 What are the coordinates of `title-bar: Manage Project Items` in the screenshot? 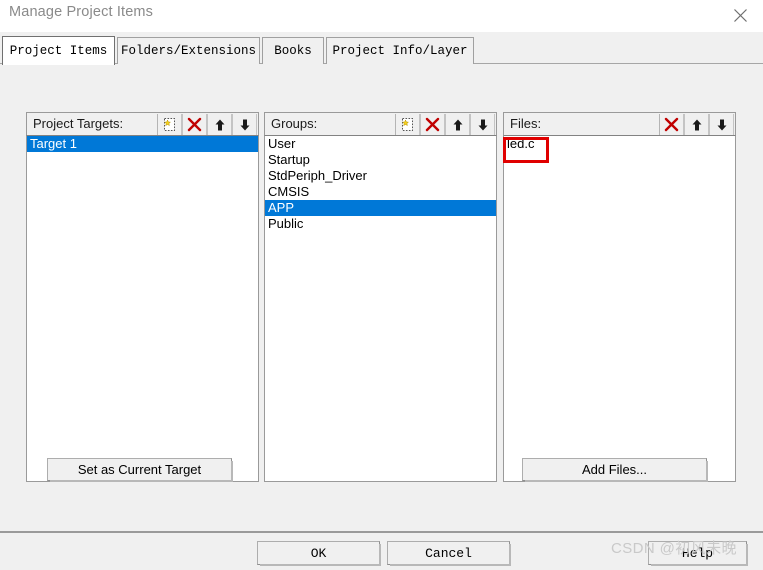 It's located at (381, 16).